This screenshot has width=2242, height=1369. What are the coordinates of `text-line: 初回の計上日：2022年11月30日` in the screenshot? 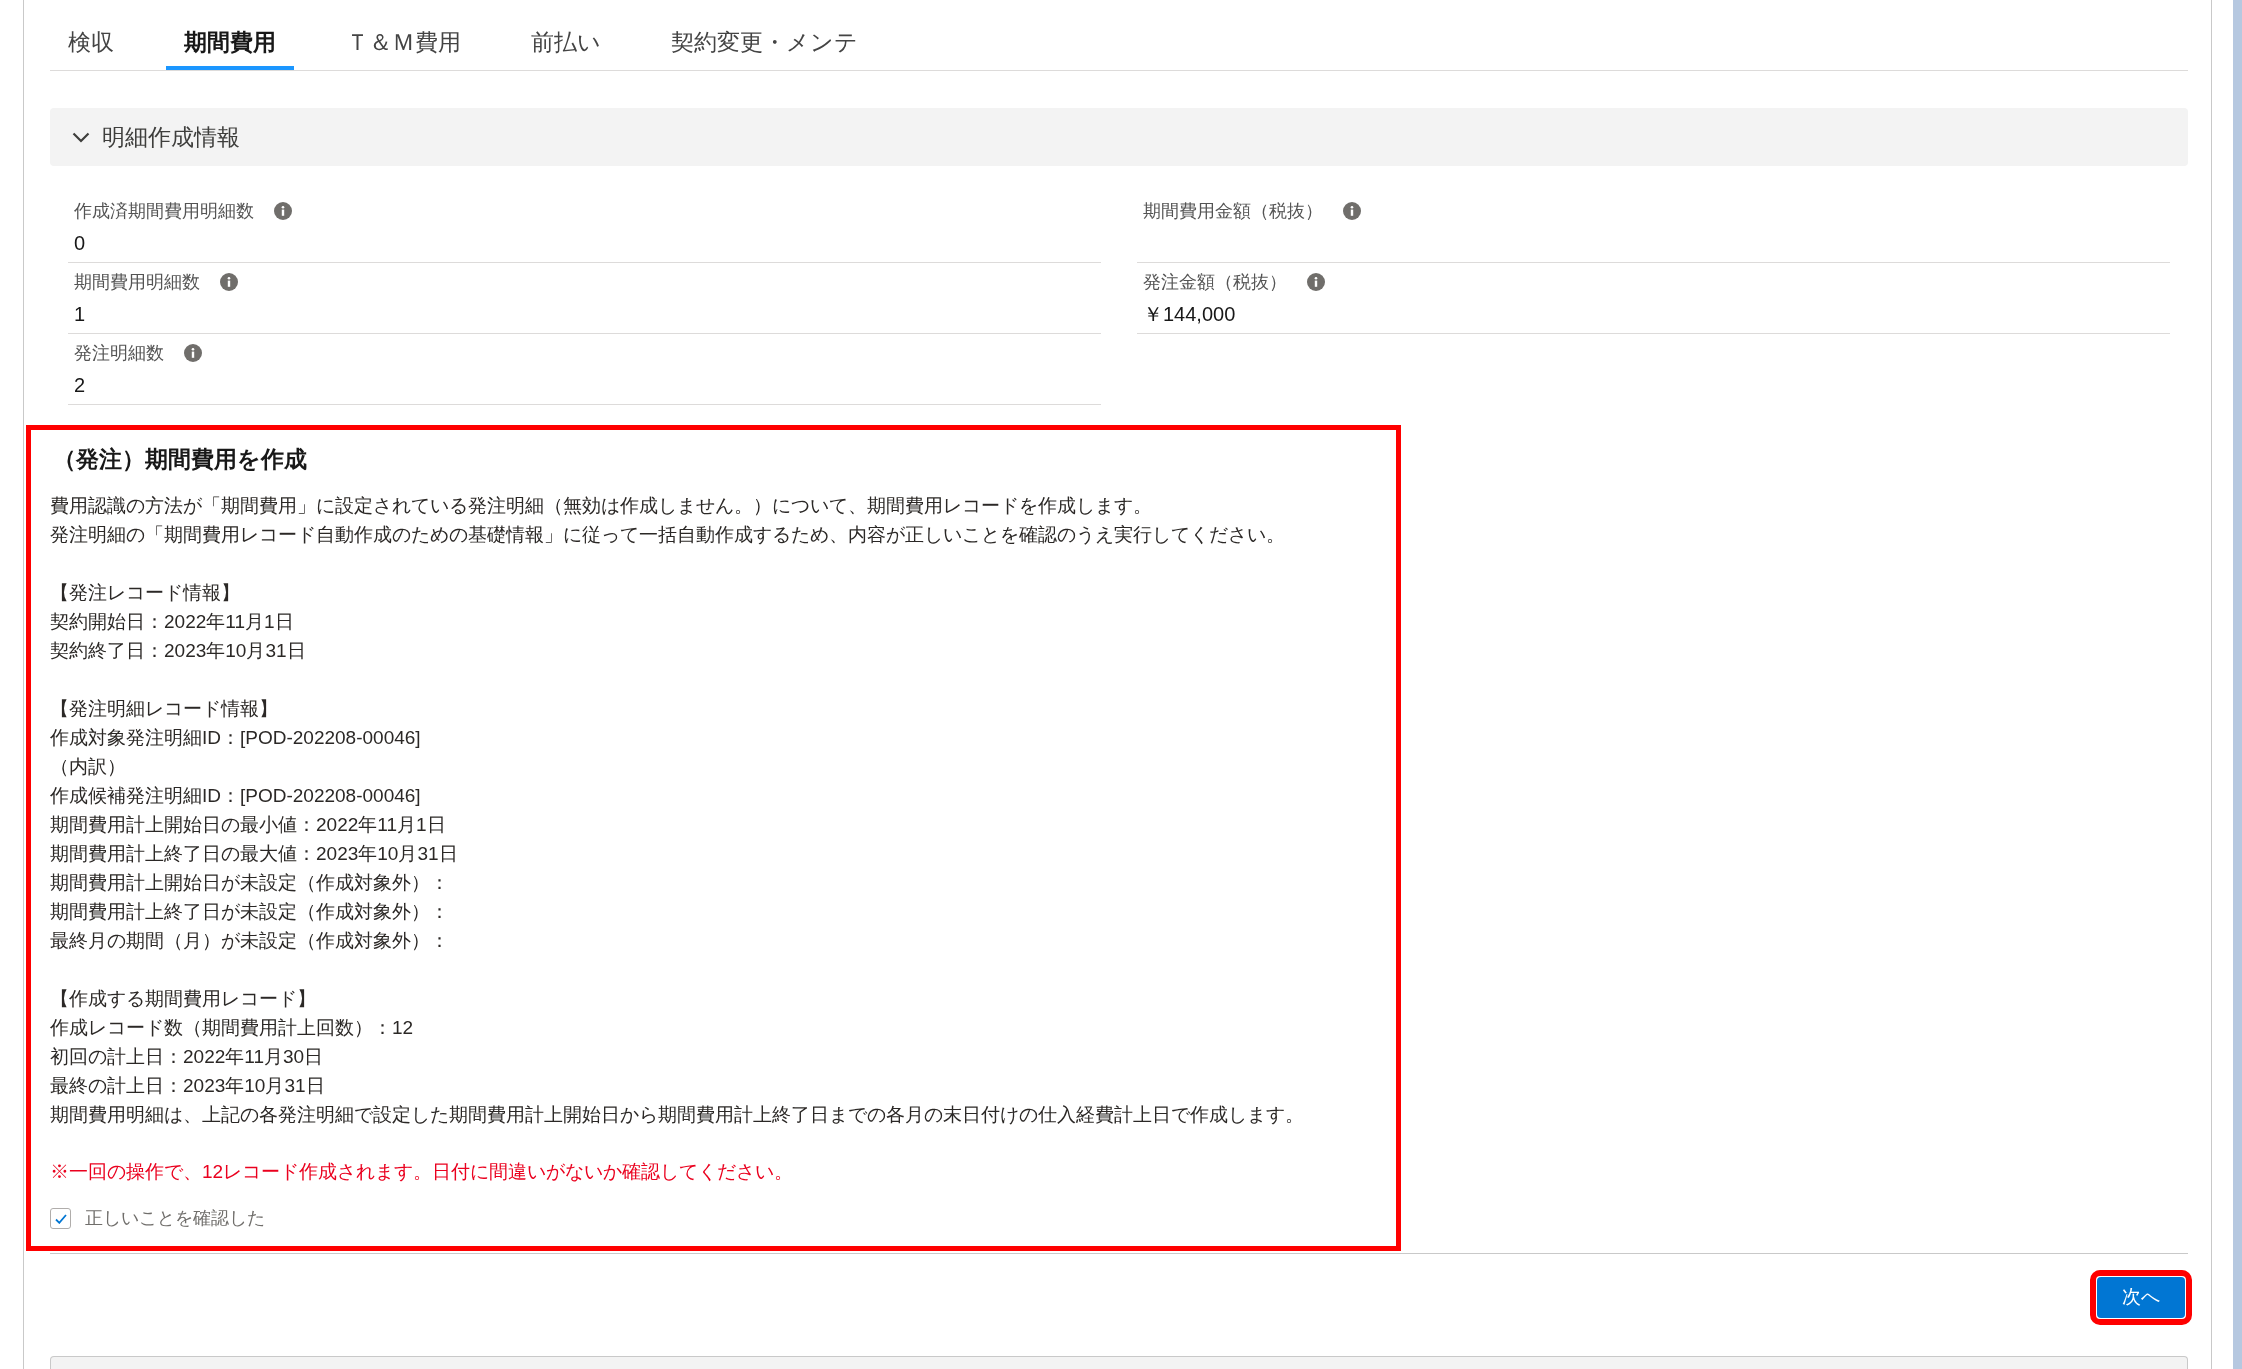 It's located at (187, 1057).